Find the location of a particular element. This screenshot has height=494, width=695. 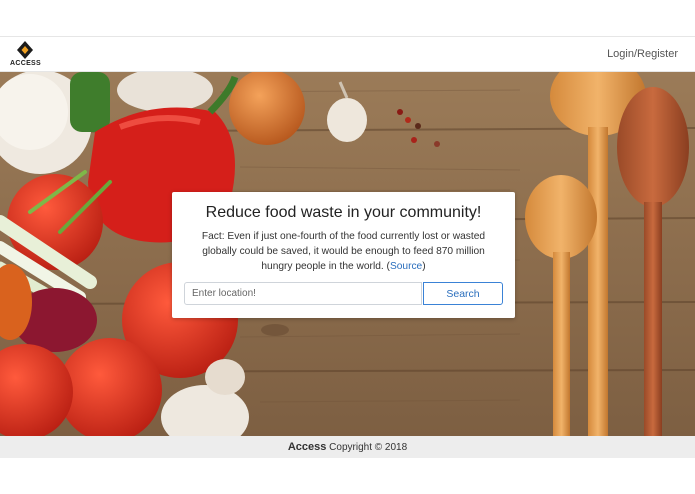

login-register-link: Login/Register is located at coordinates (642, 54).